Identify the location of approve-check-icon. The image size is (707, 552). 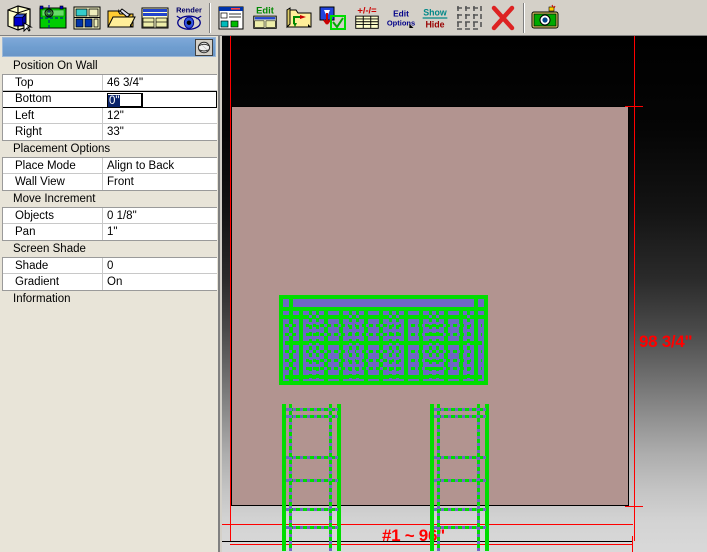
(333, 18).